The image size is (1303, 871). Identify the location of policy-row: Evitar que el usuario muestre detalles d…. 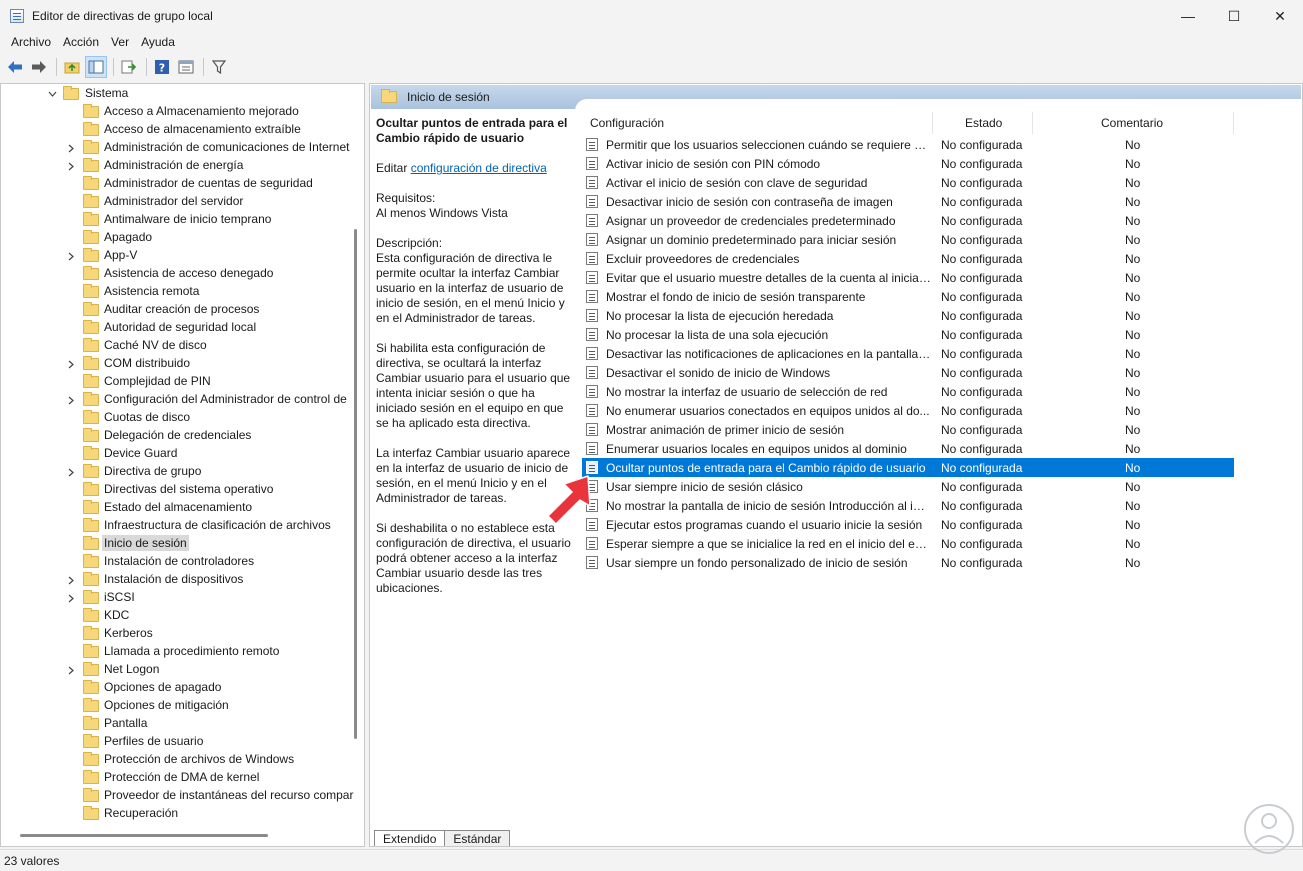
(908, 277).